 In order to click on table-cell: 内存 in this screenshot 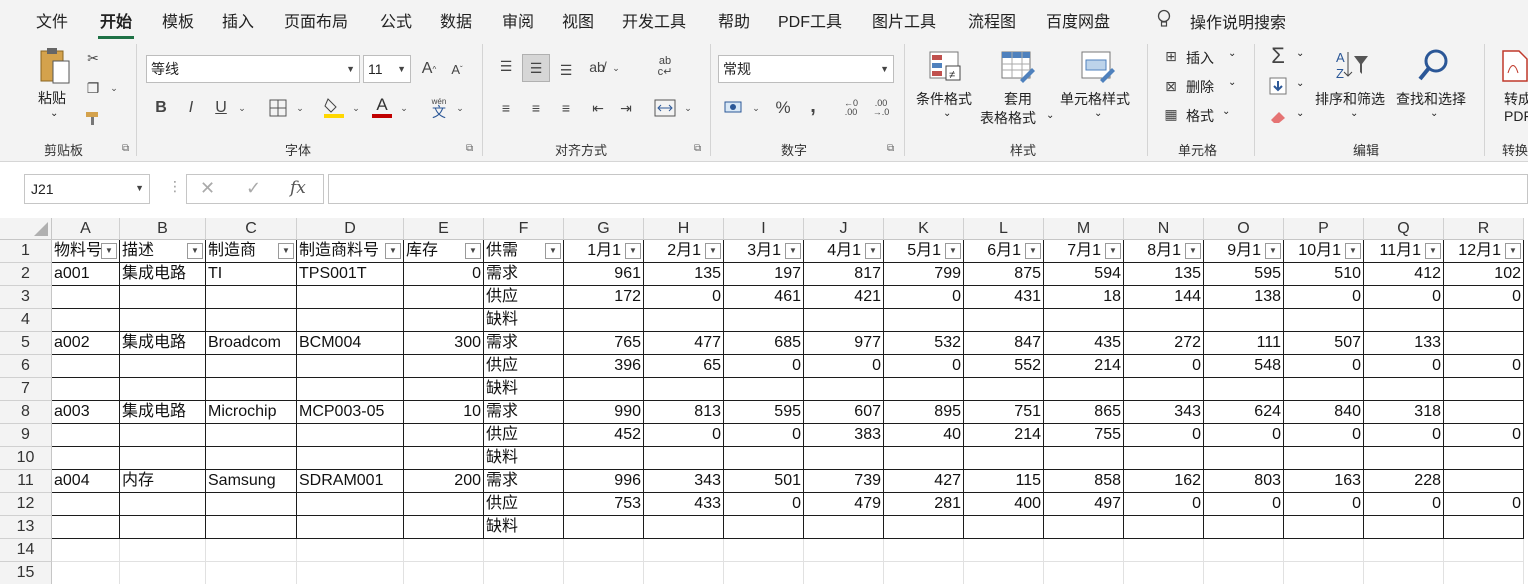, I will do `click(163, 481)`.